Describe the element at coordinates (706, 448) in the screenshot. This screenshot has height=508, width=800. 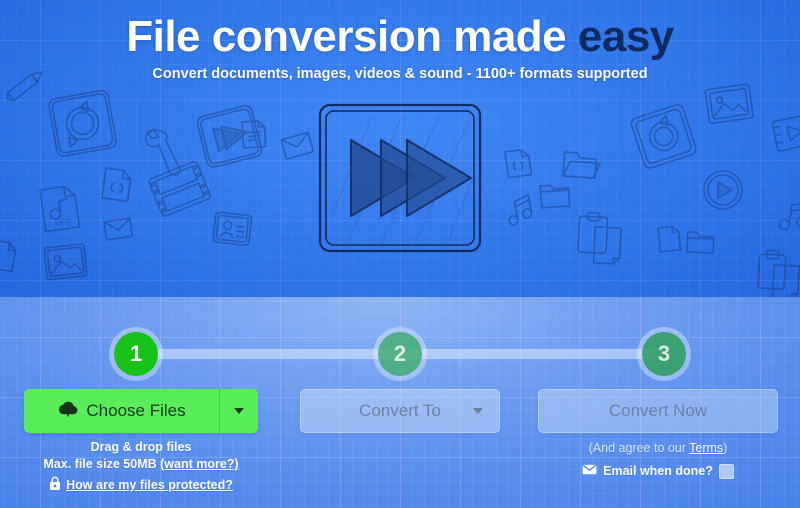
I see `terms-link: Terms` at that location.